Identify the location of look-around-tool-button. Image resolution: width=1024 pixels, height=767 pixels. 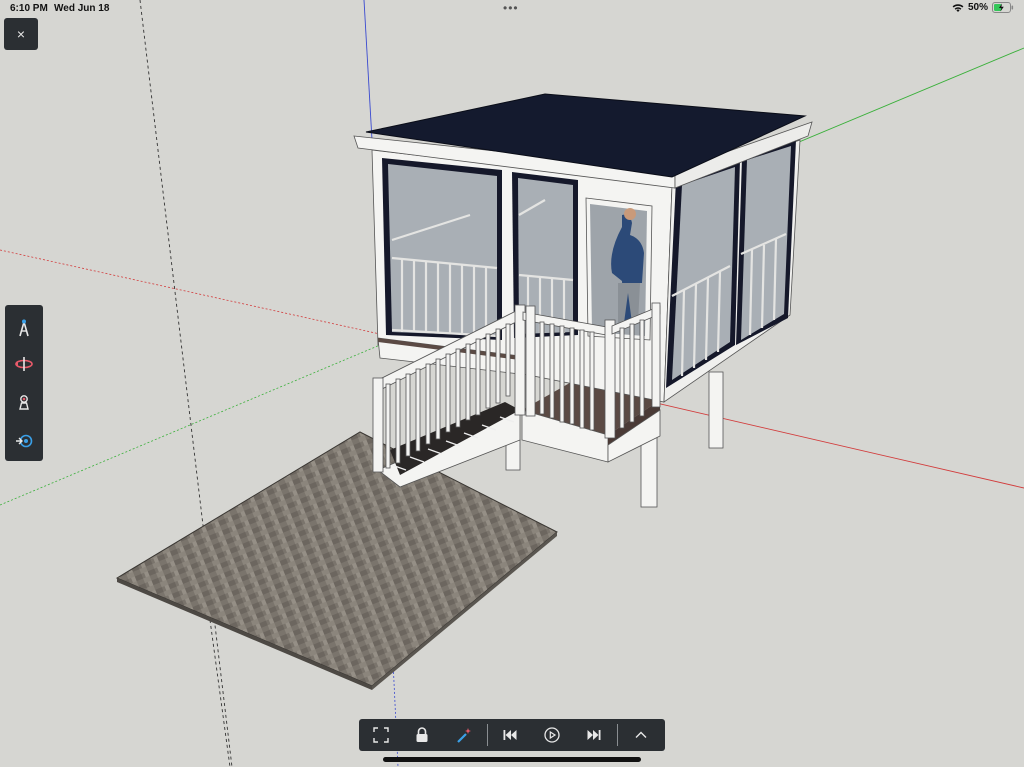
(24, 440).